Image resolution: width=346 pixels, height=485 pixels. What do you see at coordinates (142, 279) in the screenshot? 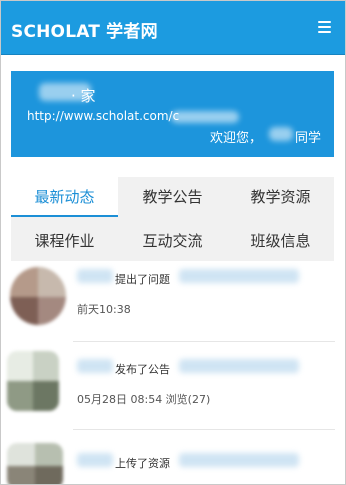
I see `feed-action: 提出了问题` at bounding box center [142, 279].